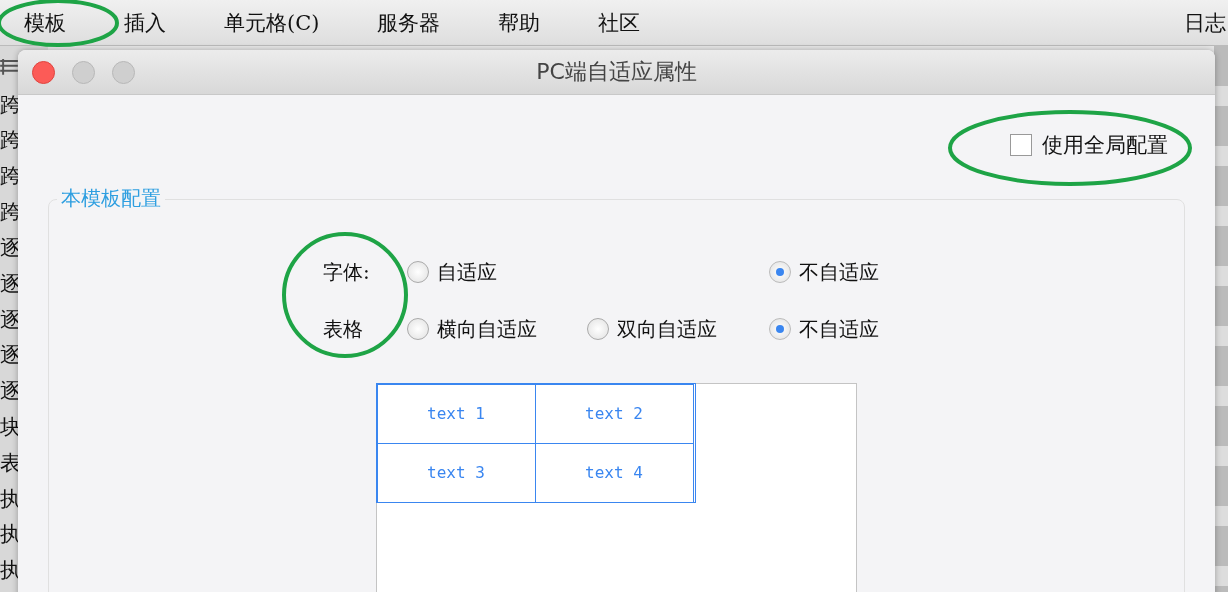 The width and height of the screenshot is (1228, 592). What do you see at coordinates (1205, 22) in the screenshot?
I see `menu-item: 日志` at bounding box center [1205, 22].